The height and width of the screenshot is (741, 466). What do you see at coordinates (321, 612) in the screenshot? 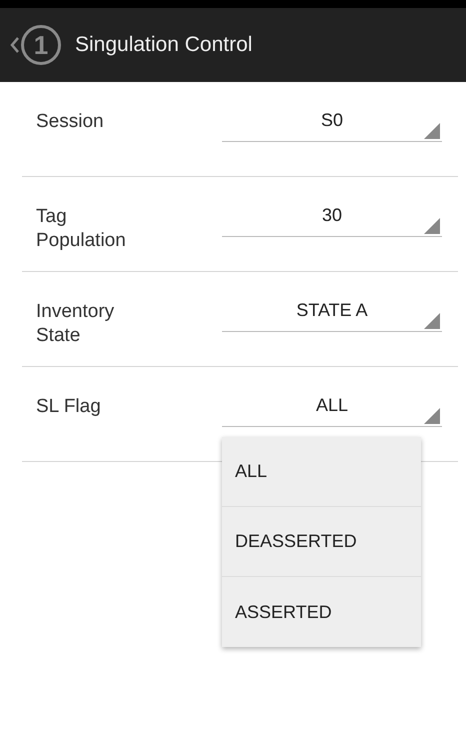
I see `menu-option: ASSERTED` at bounding box center [321, 612].